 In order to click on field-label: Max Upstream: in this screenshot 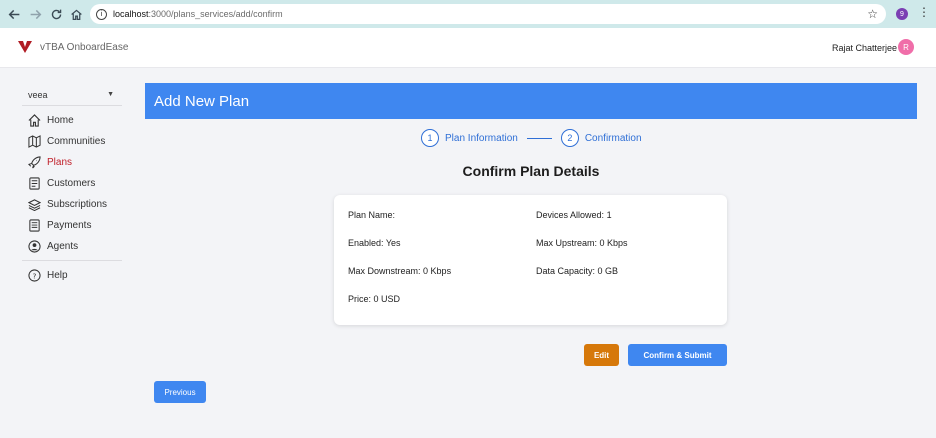, I will do `click(567, 243)`.